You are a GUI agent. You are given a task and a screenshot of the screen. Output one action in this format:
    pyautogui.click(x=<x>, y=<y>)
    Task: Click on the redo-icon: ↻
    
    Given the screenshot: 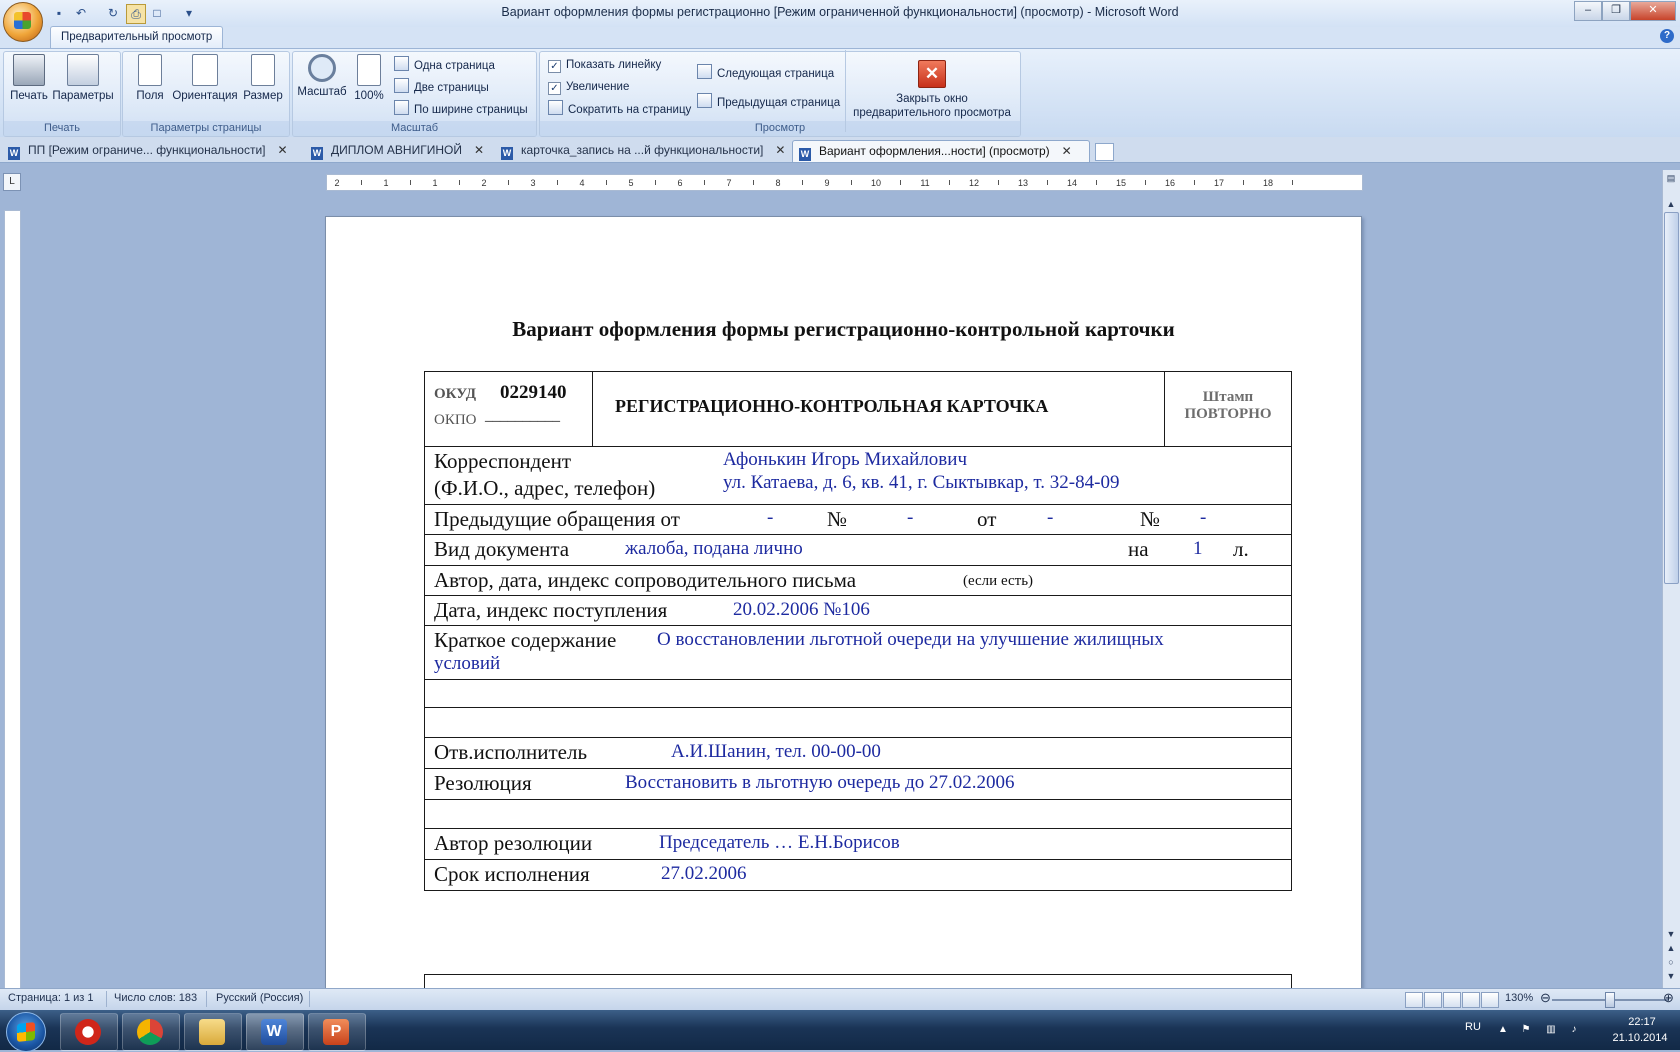 What is the action you would take?
    pyautogui.click(x=113, y=13)
    